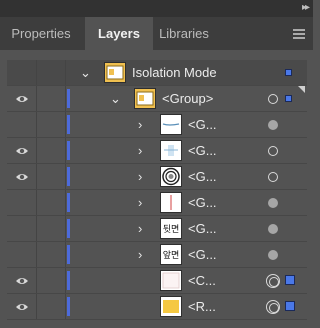 The height and width of the screenshot is (328, 320). Describe the element at coordinates (171, 256) in the screenshot. I see `thumbnail-text: 앞면` at that location.